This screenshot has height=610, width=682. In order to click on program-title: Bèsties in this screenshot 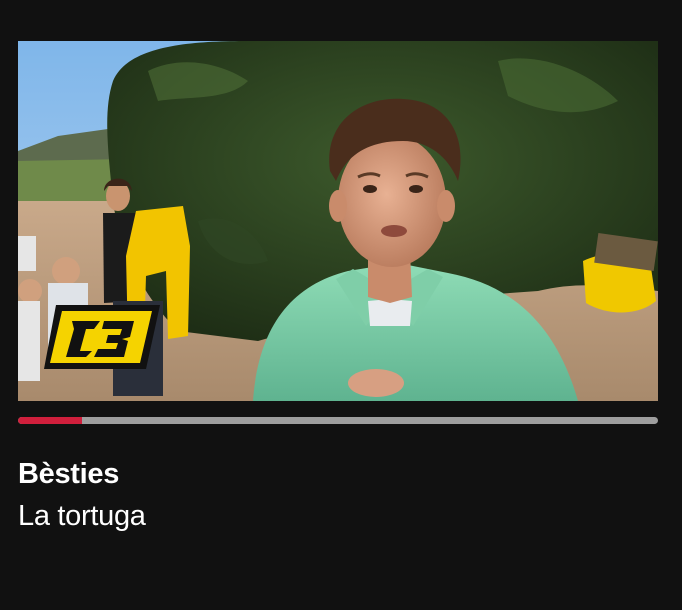, I will do `click(68, 474)`.